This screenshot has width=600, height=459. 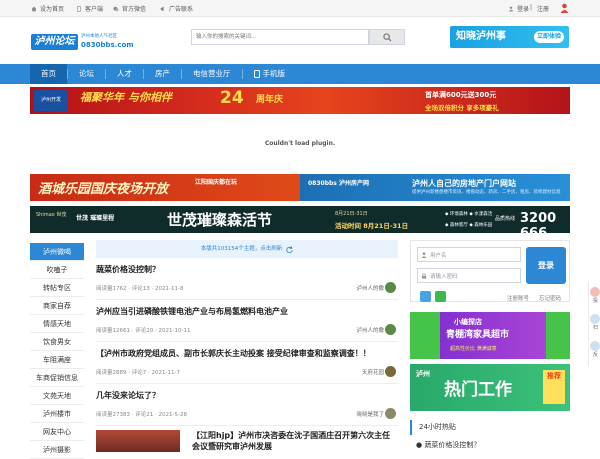 What do you see at coordinates (82, 42) in the screenshot?
I see `site-logo: 泸州论坛 泸州本地人气社区 0830bbs.com` at bounding box center [82, 42].